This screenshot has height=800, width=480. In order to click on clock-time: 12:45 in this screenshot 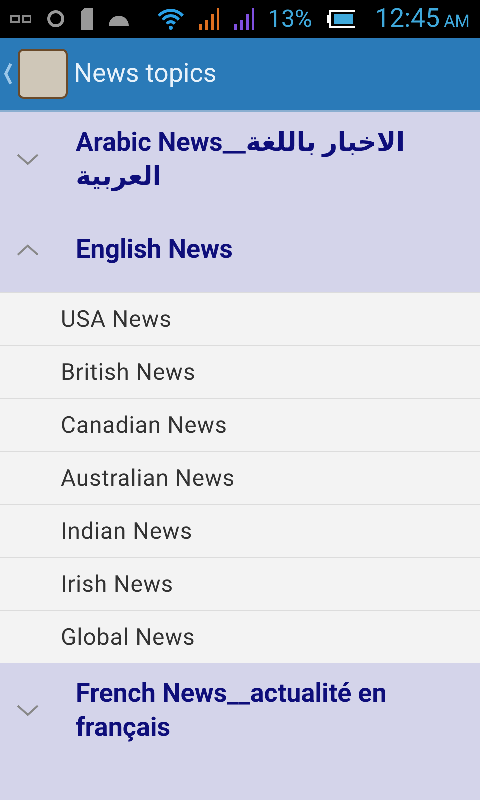, I will do `click(407, 19)`.